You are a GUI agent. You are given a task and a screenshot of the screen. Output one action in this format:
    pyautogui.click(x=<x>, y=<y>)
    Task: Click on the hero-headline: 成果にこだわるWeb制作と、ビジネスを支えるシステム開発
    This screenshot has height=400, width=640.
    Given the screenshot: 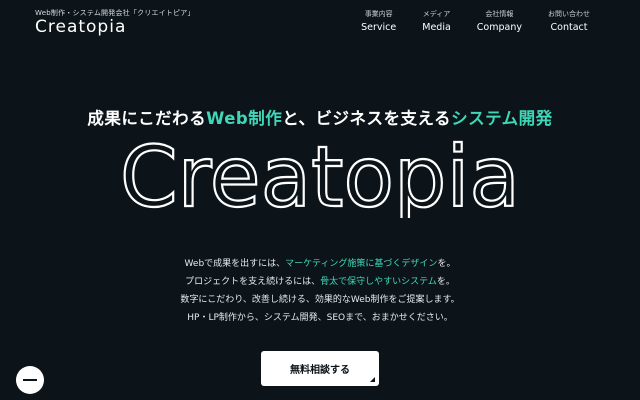 What is the action you would take?
    pyautogui.click(x=320, y=117)
    